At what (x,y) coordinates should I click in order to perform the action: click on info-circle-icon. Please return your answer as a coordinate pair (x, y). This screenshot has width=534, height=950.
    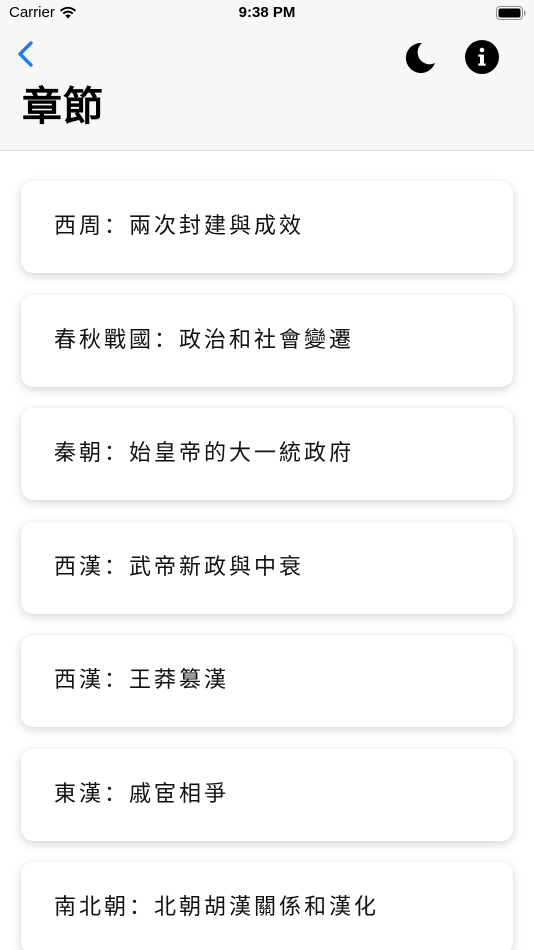
    Looking at the image, I should click on (482, 57).